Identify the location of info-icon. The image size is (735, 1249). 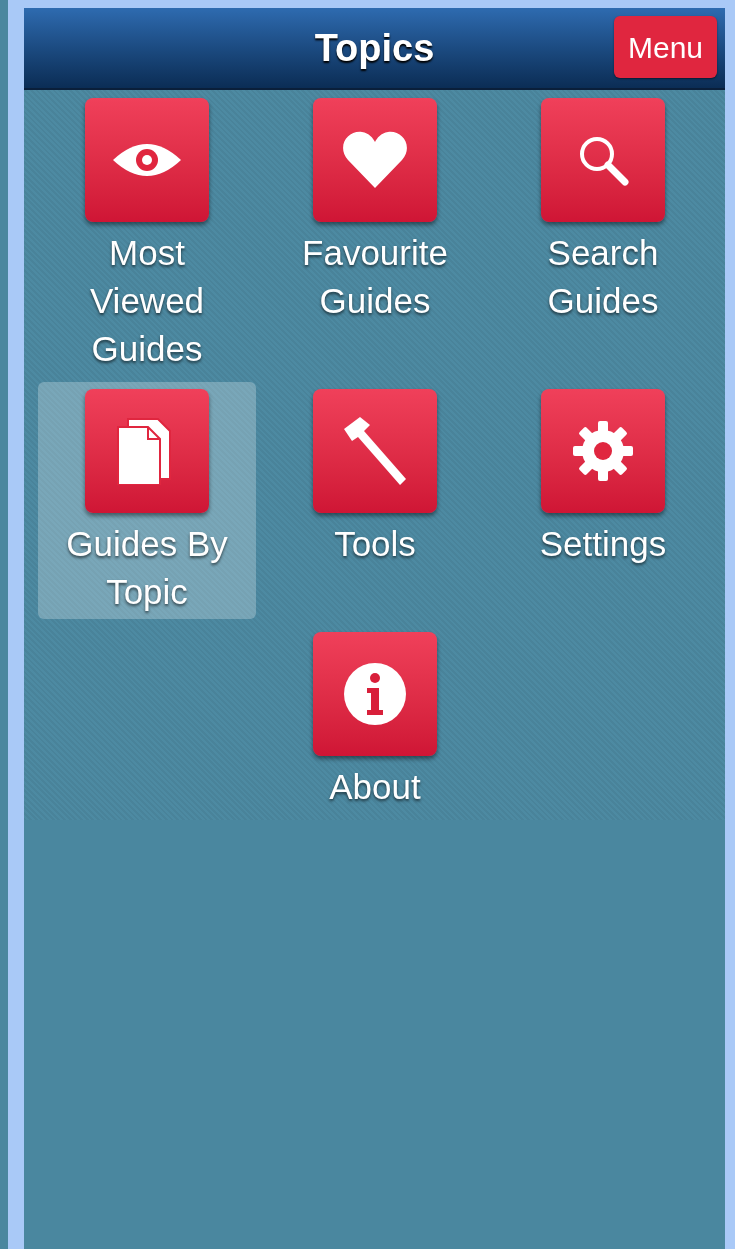
(375, 694).